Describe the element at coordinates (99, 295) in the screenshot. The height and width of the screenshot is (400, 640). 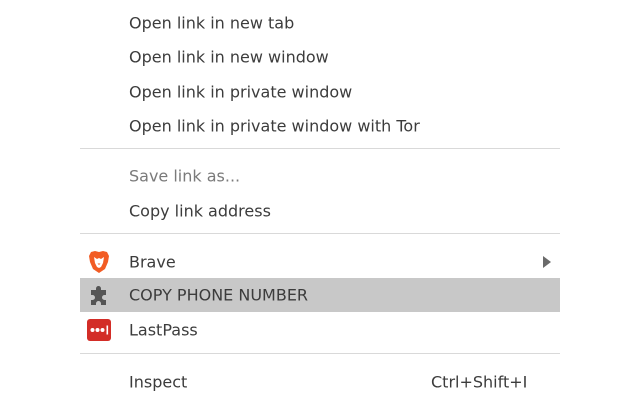
I see `puzzle-extension-icon` at that location.